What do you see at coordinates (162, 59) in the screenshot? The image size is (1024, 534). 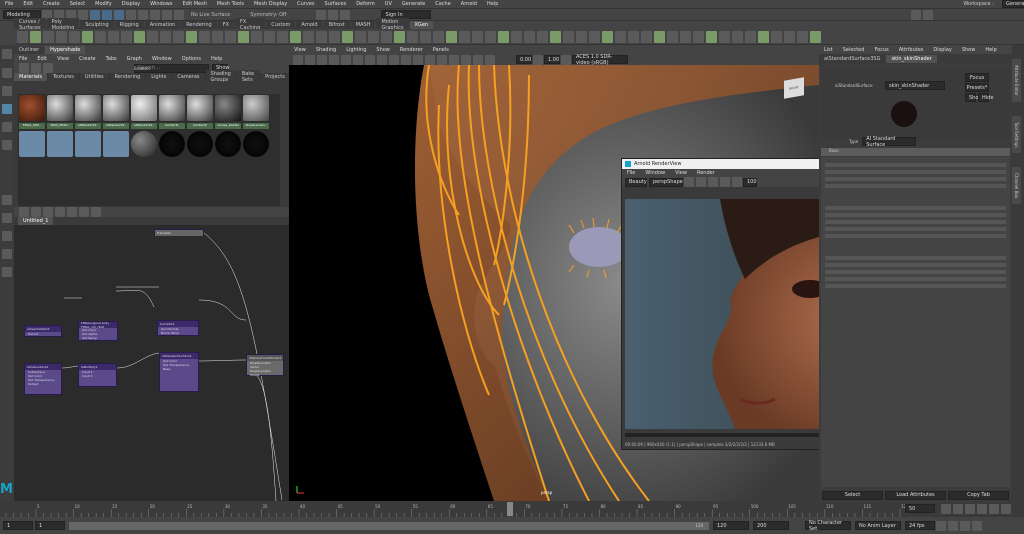 I see `hypershade-menu-item: Window` at bounding box center [162, 59].